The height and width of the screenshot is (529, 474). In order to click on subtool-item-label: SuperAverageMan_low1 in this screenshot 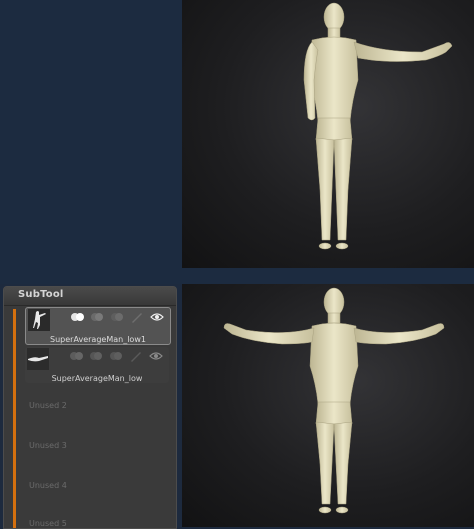, I will do `click(98, 339)`.